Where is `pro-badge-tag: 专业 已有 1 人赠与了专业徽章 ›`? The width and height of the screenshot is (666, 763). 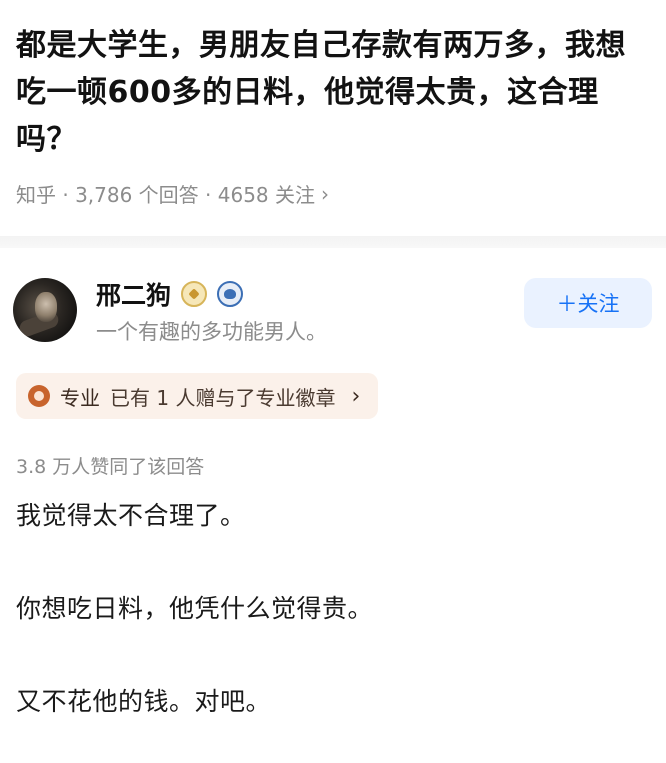 pro-badge-tag: 专业 已有 1 人赠与了专业徽章 › is located at coordinates (197, 396).